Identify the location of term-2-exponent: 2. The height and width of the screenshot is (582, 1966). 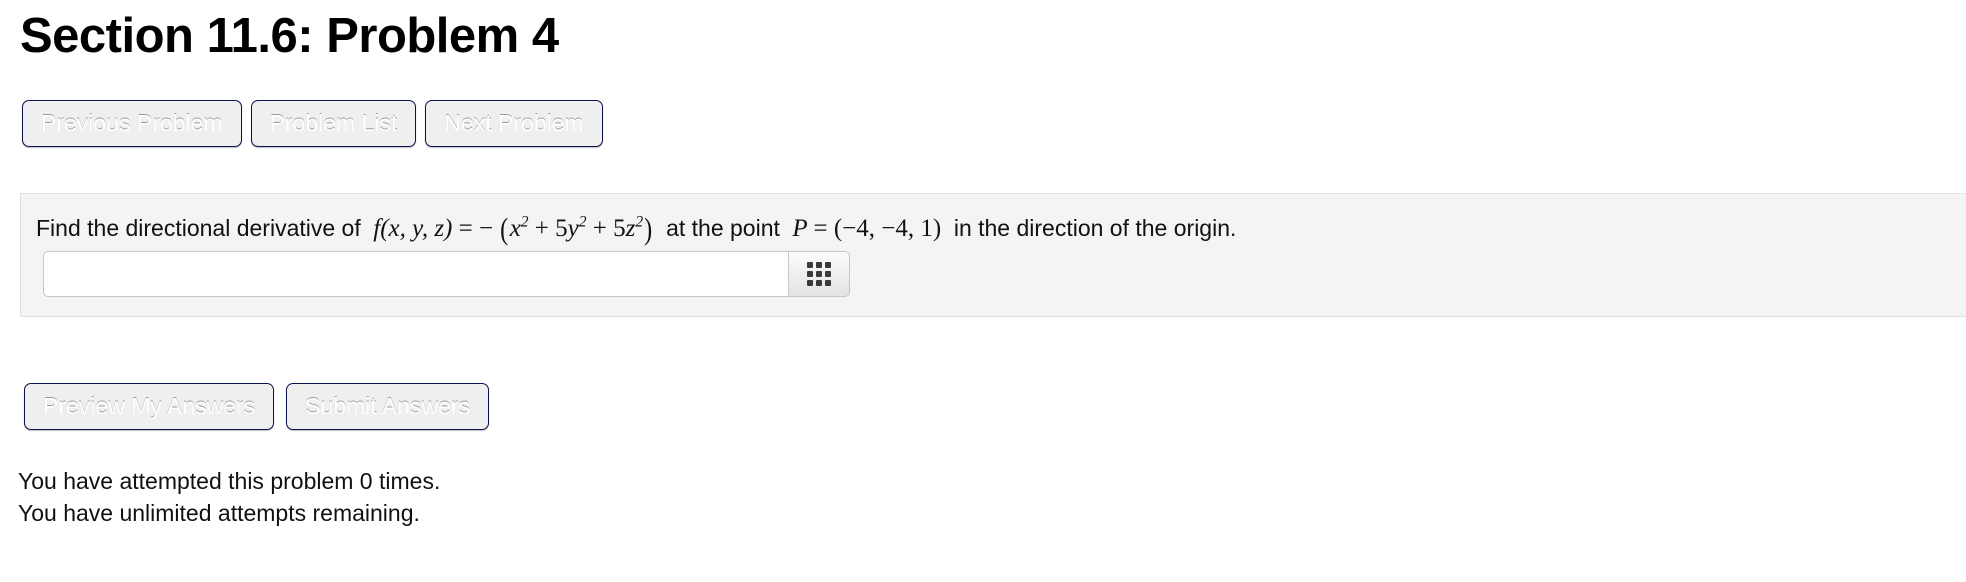
(582, 222).